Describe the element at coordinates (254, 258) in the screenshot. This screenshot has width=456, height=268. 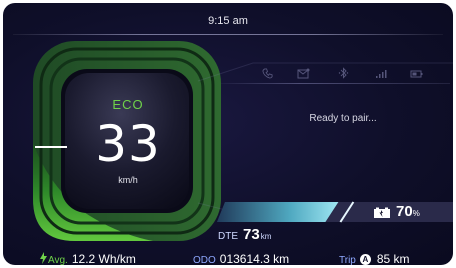
I see `odo-value: 013614.3 km` at that location.